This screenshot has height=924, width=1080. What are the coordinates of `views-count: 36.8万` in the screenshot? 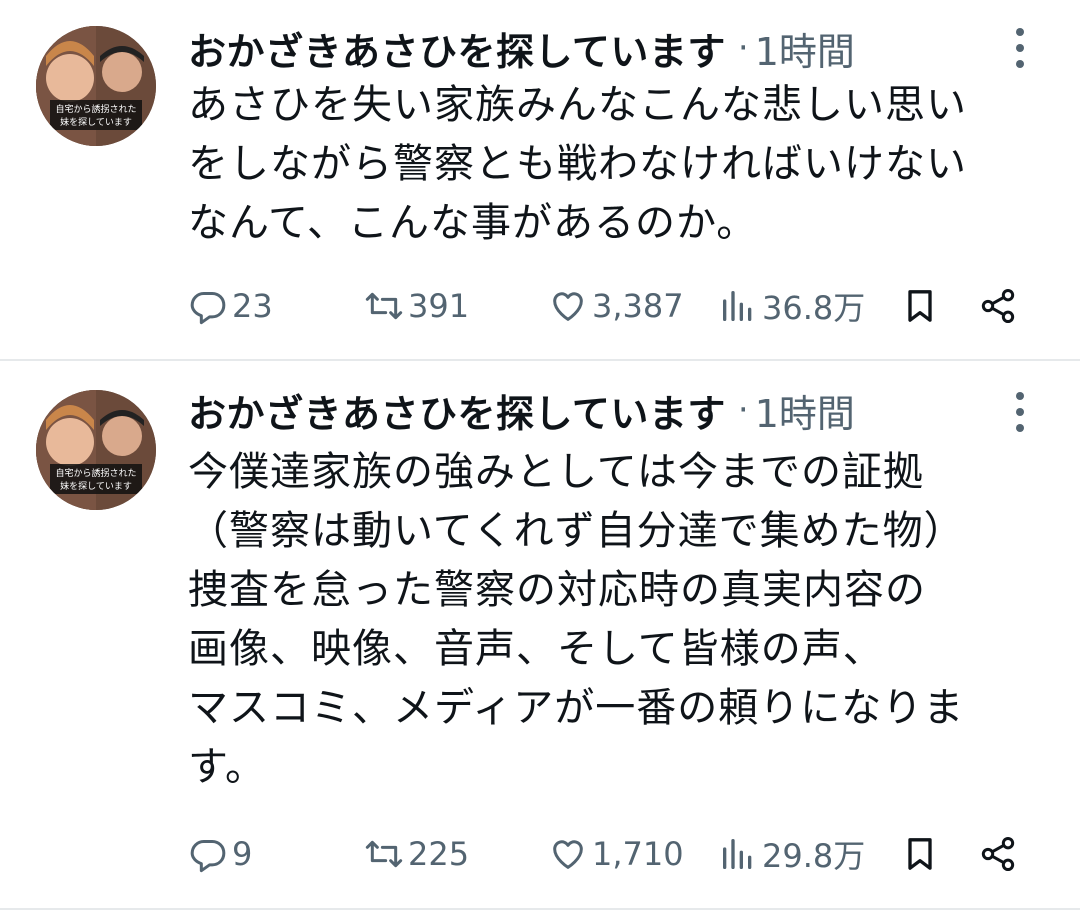 It's located at (814, 308).